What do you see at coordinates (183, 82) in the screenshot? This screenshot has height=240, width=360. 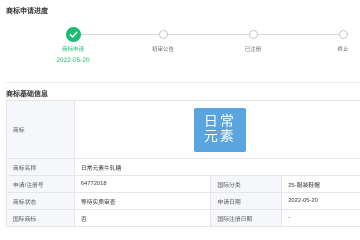 I see `section-divider` at bounding box center [183, 82].